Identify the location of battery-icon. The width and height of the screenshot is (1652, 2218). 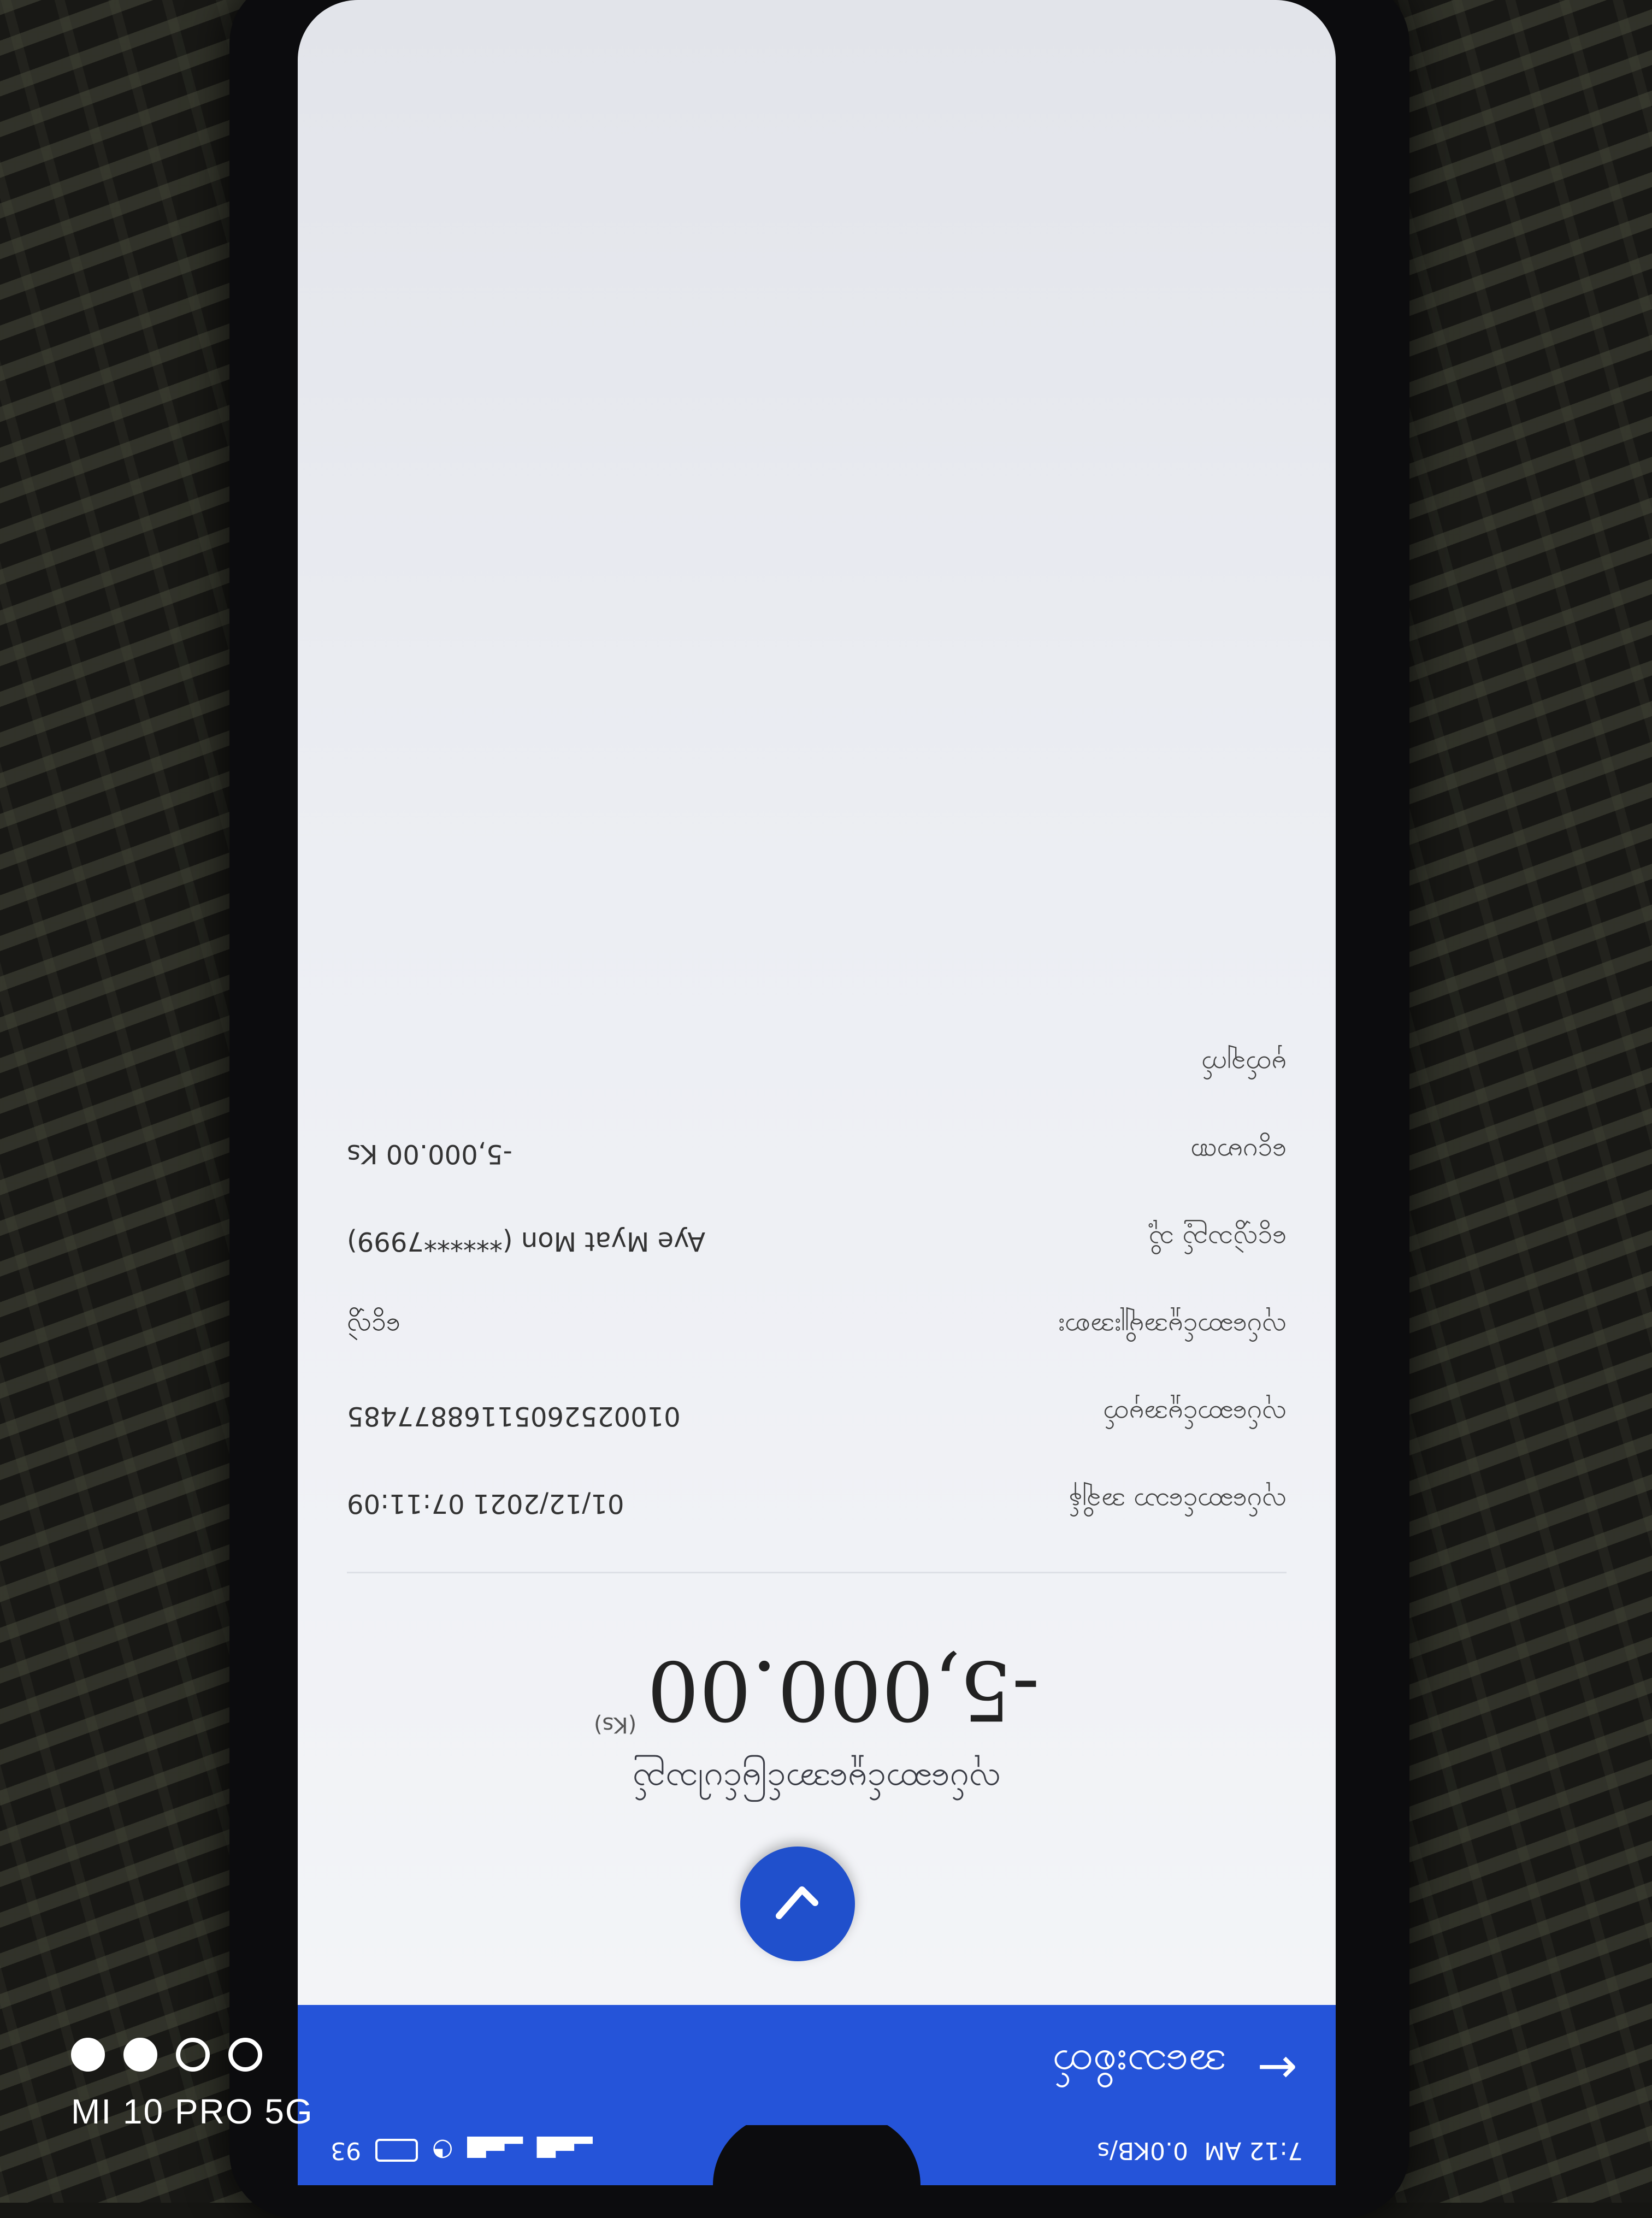
(396, 2150).